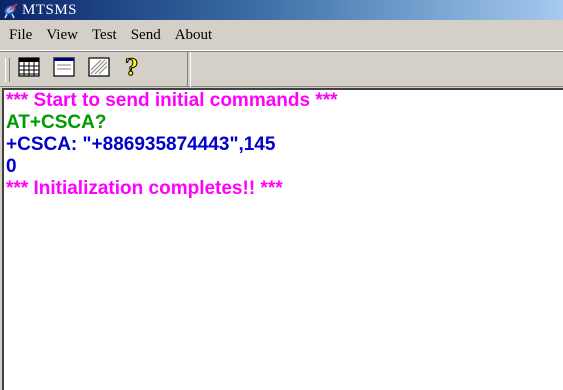 This screenshot has height=390, width=563. Describe the element at coordinates (62, 35) in the screenshot. I see `menu-view: View` at that location.